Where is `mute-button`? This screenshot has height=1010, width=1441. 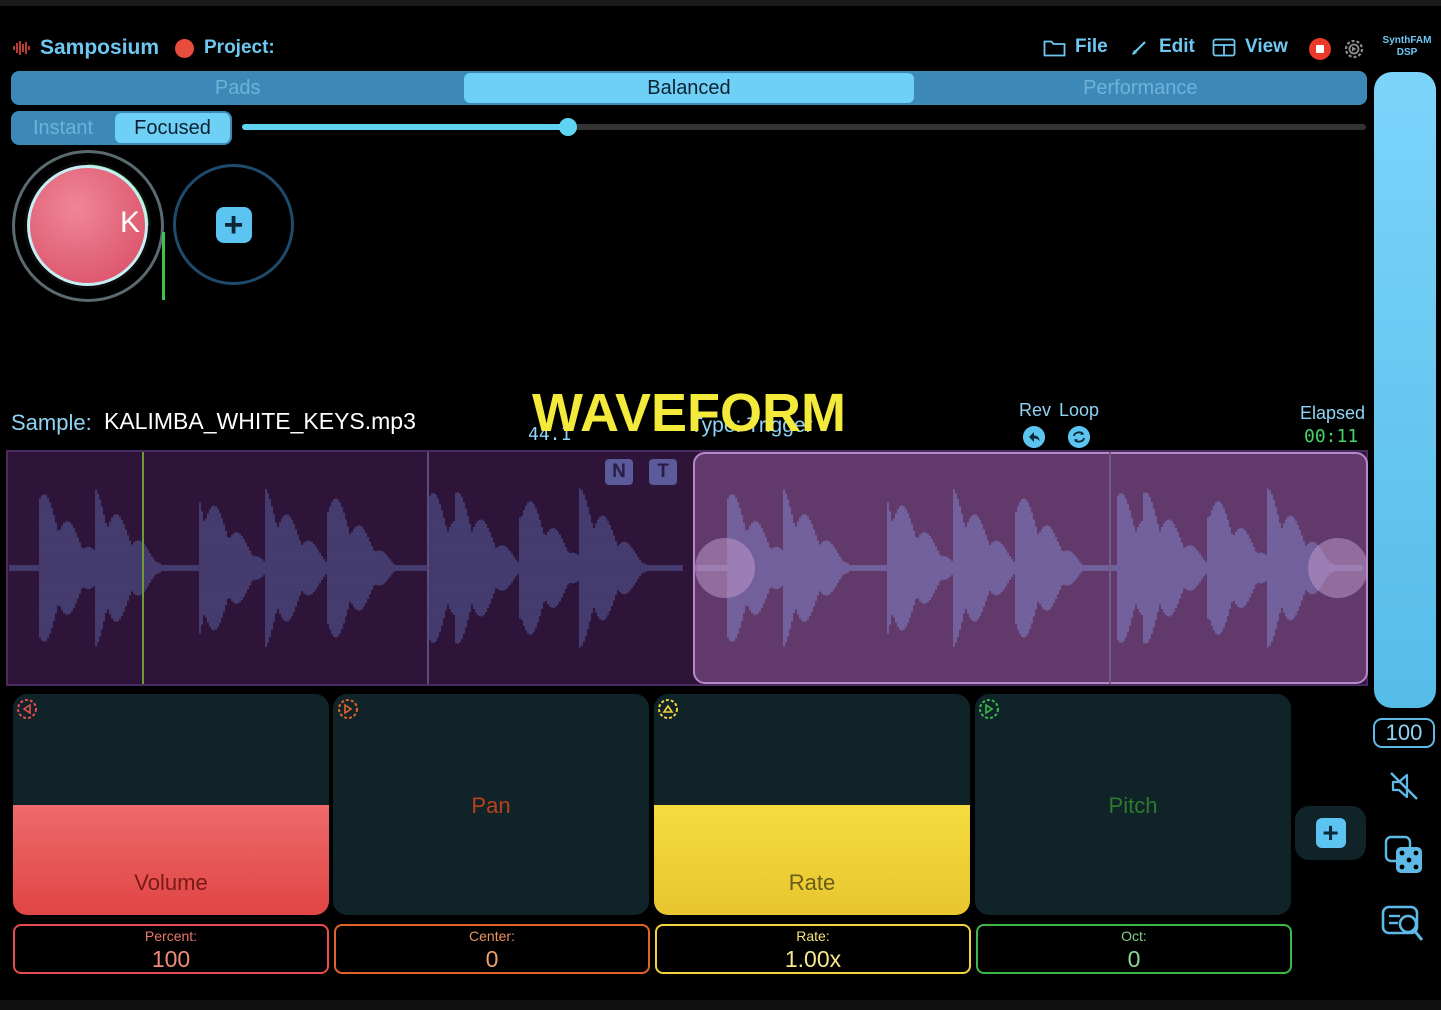
mute-button is located at coordinates (1404, 786).